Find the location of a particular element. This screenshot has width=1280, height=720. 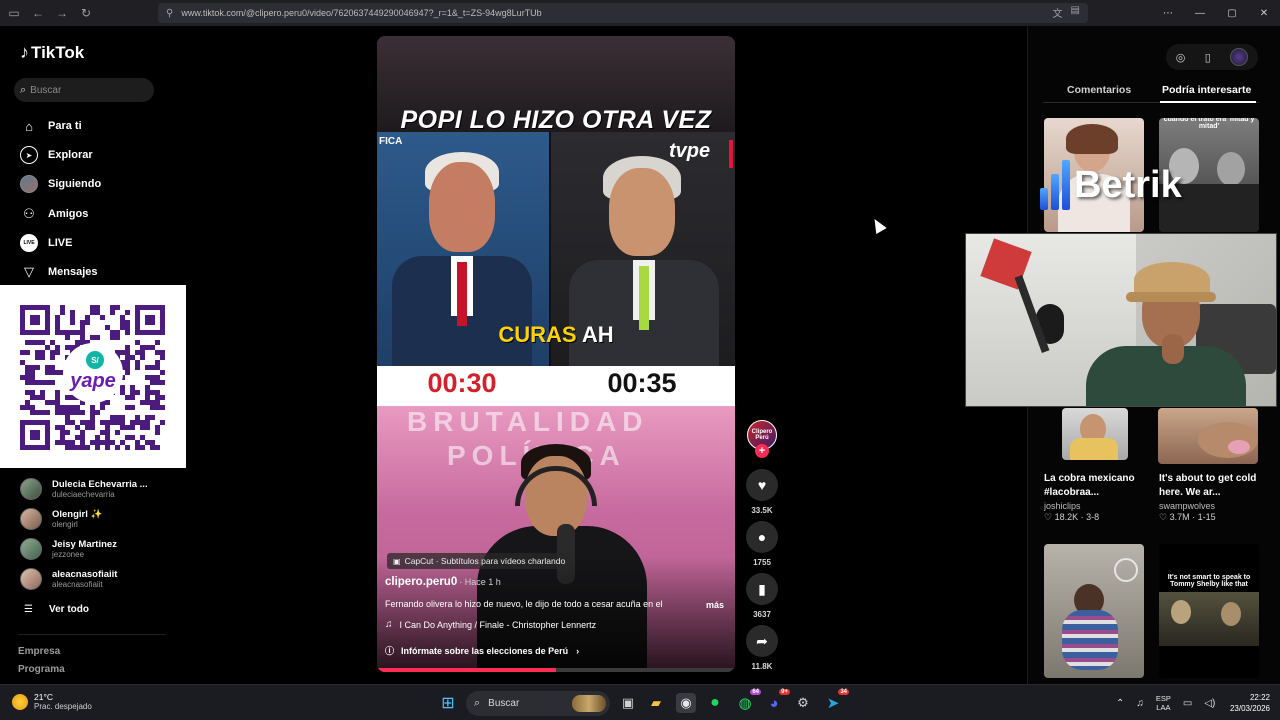

spotify-icon: ● is located at coordinates (715, 703).